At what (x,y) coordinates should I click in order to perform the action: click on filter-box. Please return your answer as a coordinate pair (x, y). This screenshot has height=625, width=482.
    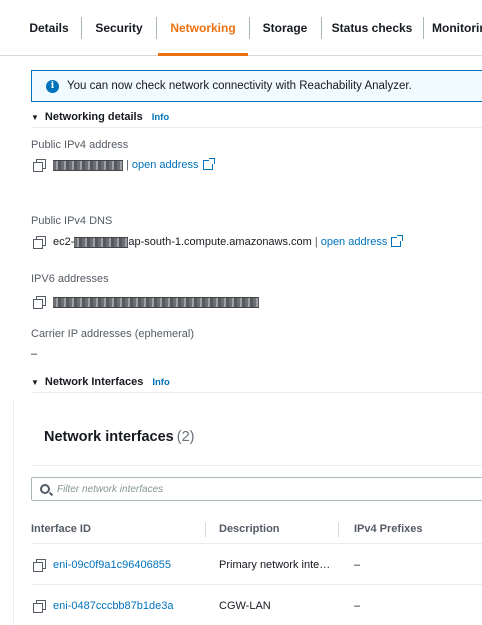
    Looking at the image, I should click on (256, 489).